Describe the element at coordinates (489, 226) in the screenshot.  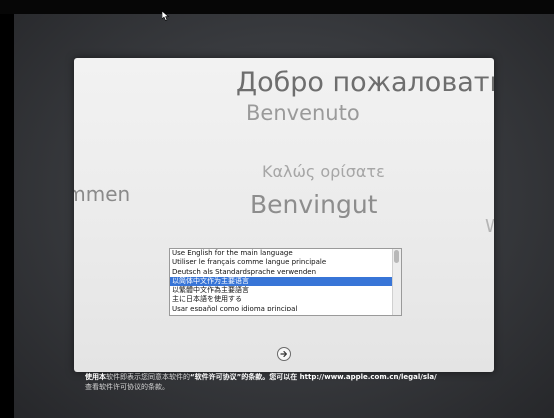
I see `greeting-partial-w: W` at that location.